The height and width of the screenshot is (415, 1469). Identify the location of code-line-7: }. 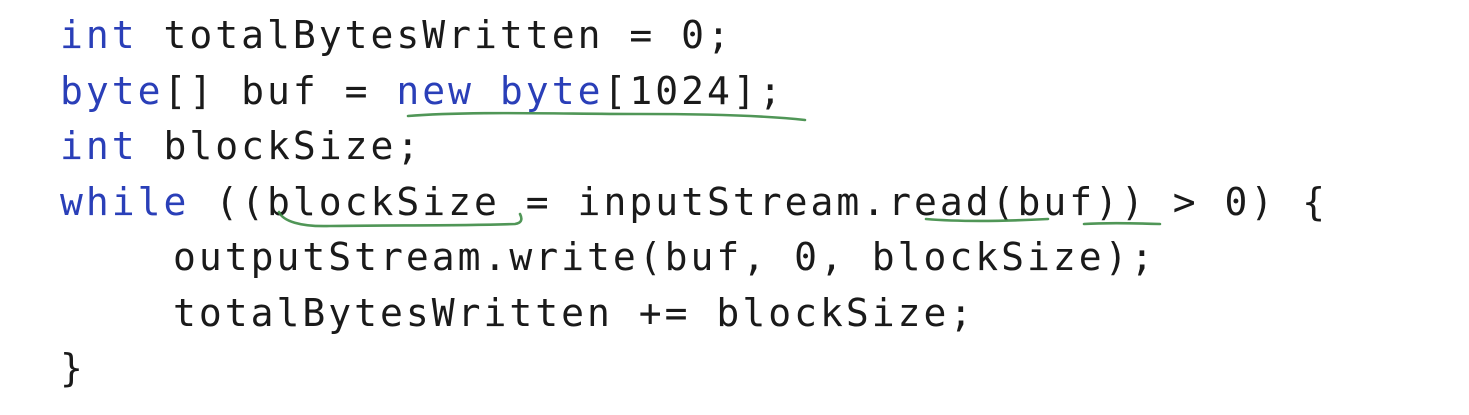
(694, 369).